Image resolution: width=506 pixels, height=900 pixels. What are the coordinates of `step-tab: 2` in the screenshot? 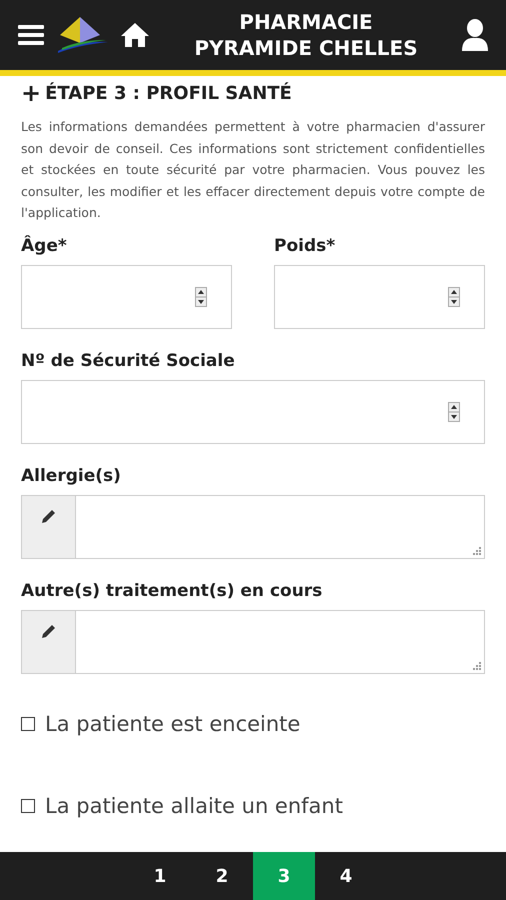 It's located at (222, 876).